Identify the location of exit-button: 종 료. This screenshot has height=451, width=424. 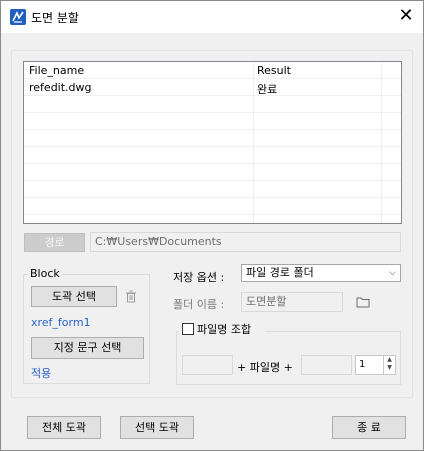
(369, 427).